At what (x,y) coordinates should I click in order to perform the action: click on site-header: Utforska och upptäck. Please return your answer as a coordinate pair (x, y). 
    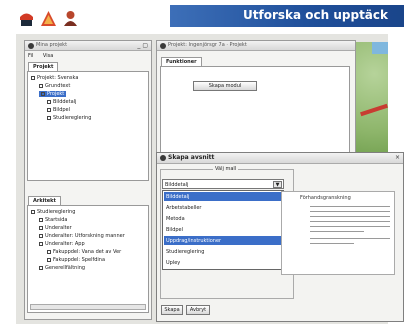
    Looking at the image, I should click on (202, 17).